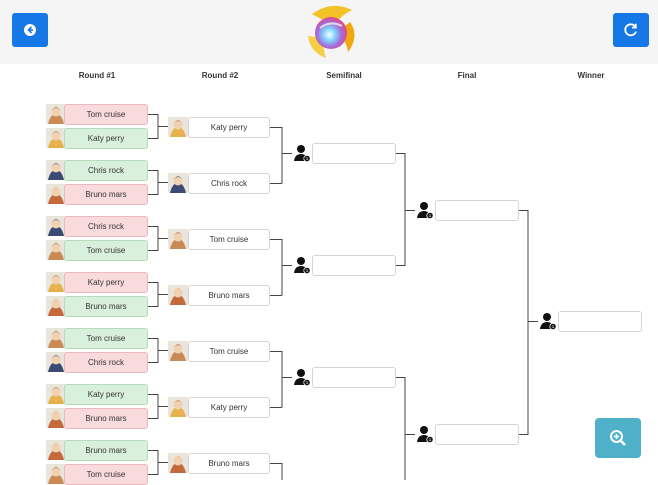  I want to click on round2-slot: Chris rock, so click(229, 183).